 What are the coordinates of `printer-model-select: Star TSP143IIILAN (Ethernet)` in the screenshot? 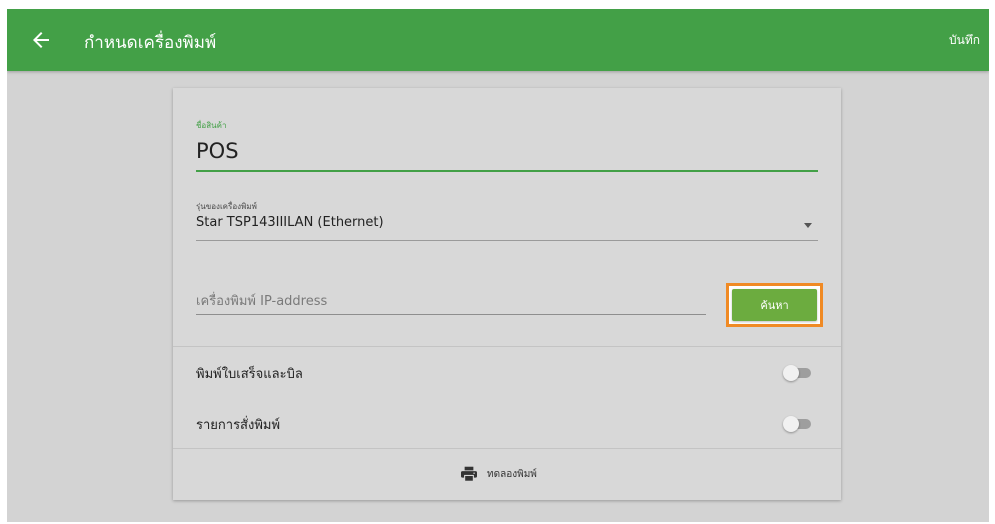 It's located at (507, 227).